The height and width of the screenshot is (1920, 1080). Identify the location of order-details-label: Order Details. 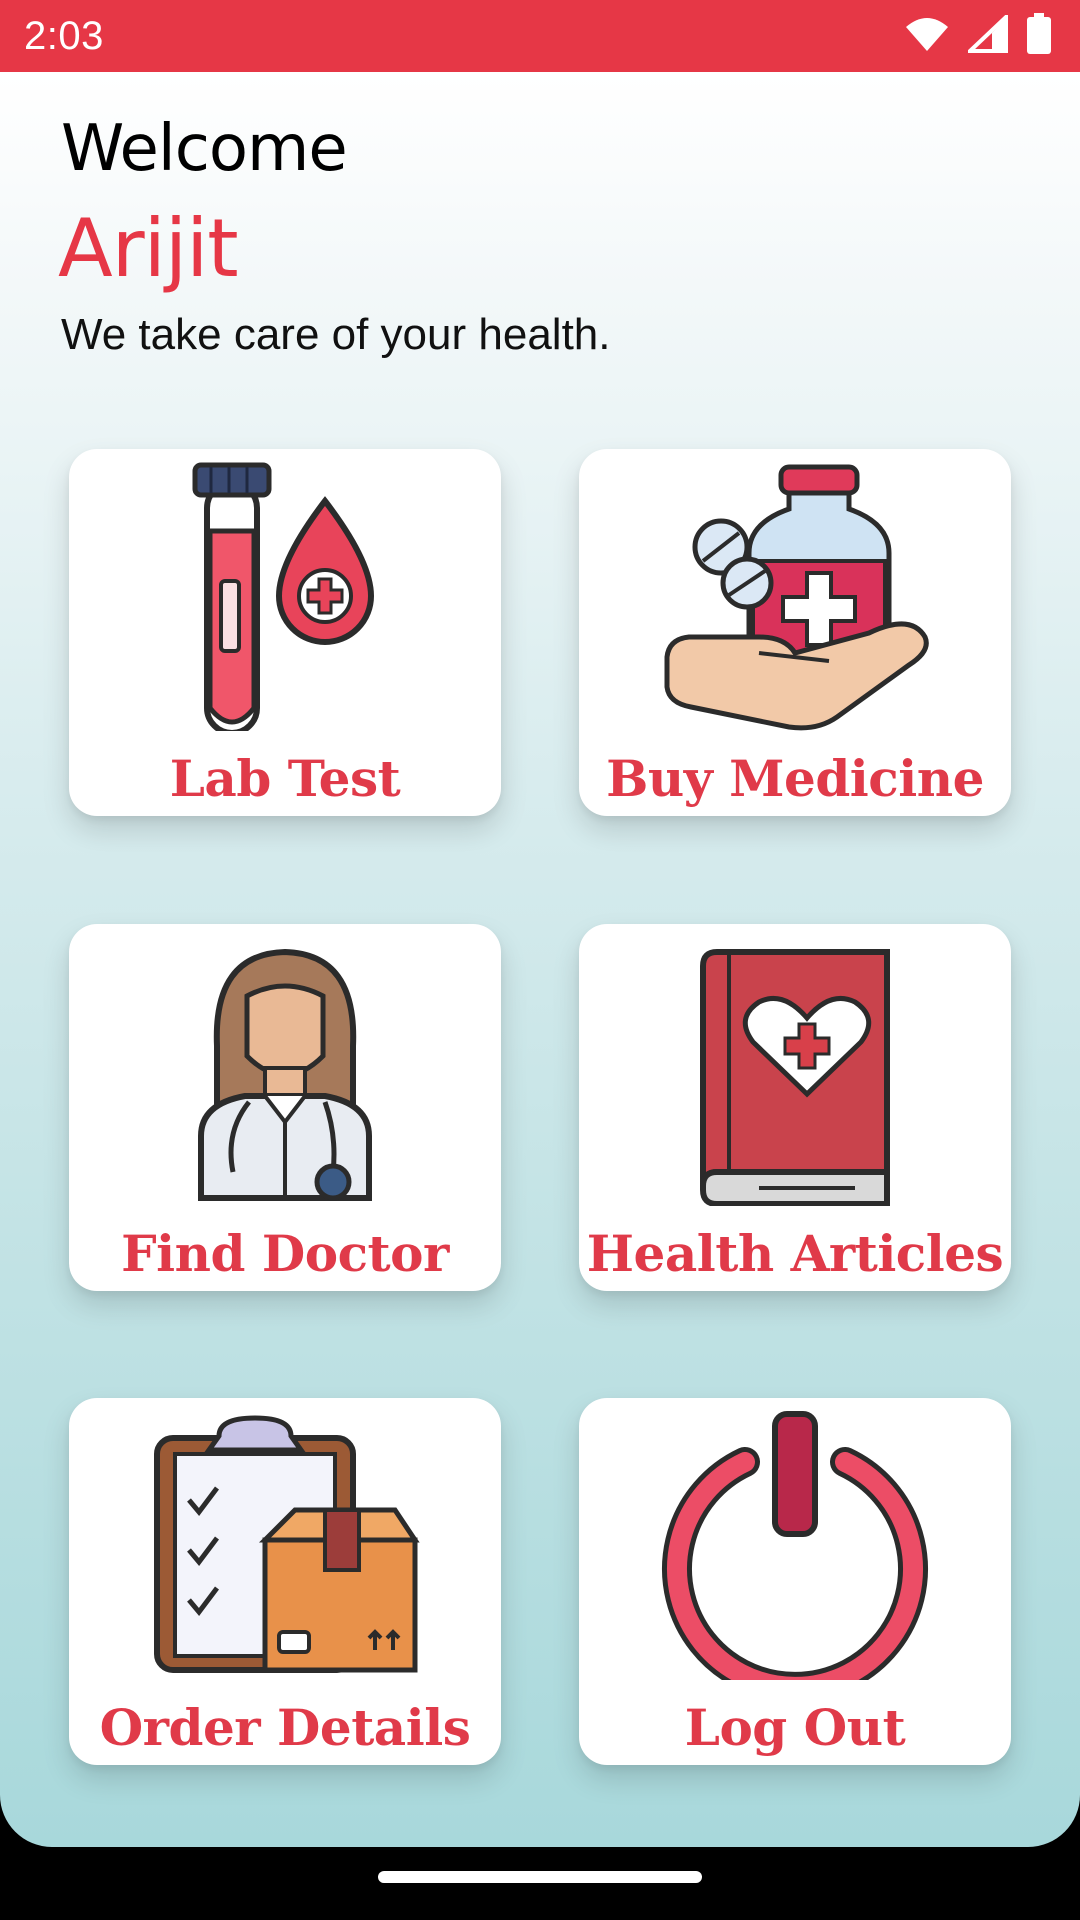
(285, 1727).